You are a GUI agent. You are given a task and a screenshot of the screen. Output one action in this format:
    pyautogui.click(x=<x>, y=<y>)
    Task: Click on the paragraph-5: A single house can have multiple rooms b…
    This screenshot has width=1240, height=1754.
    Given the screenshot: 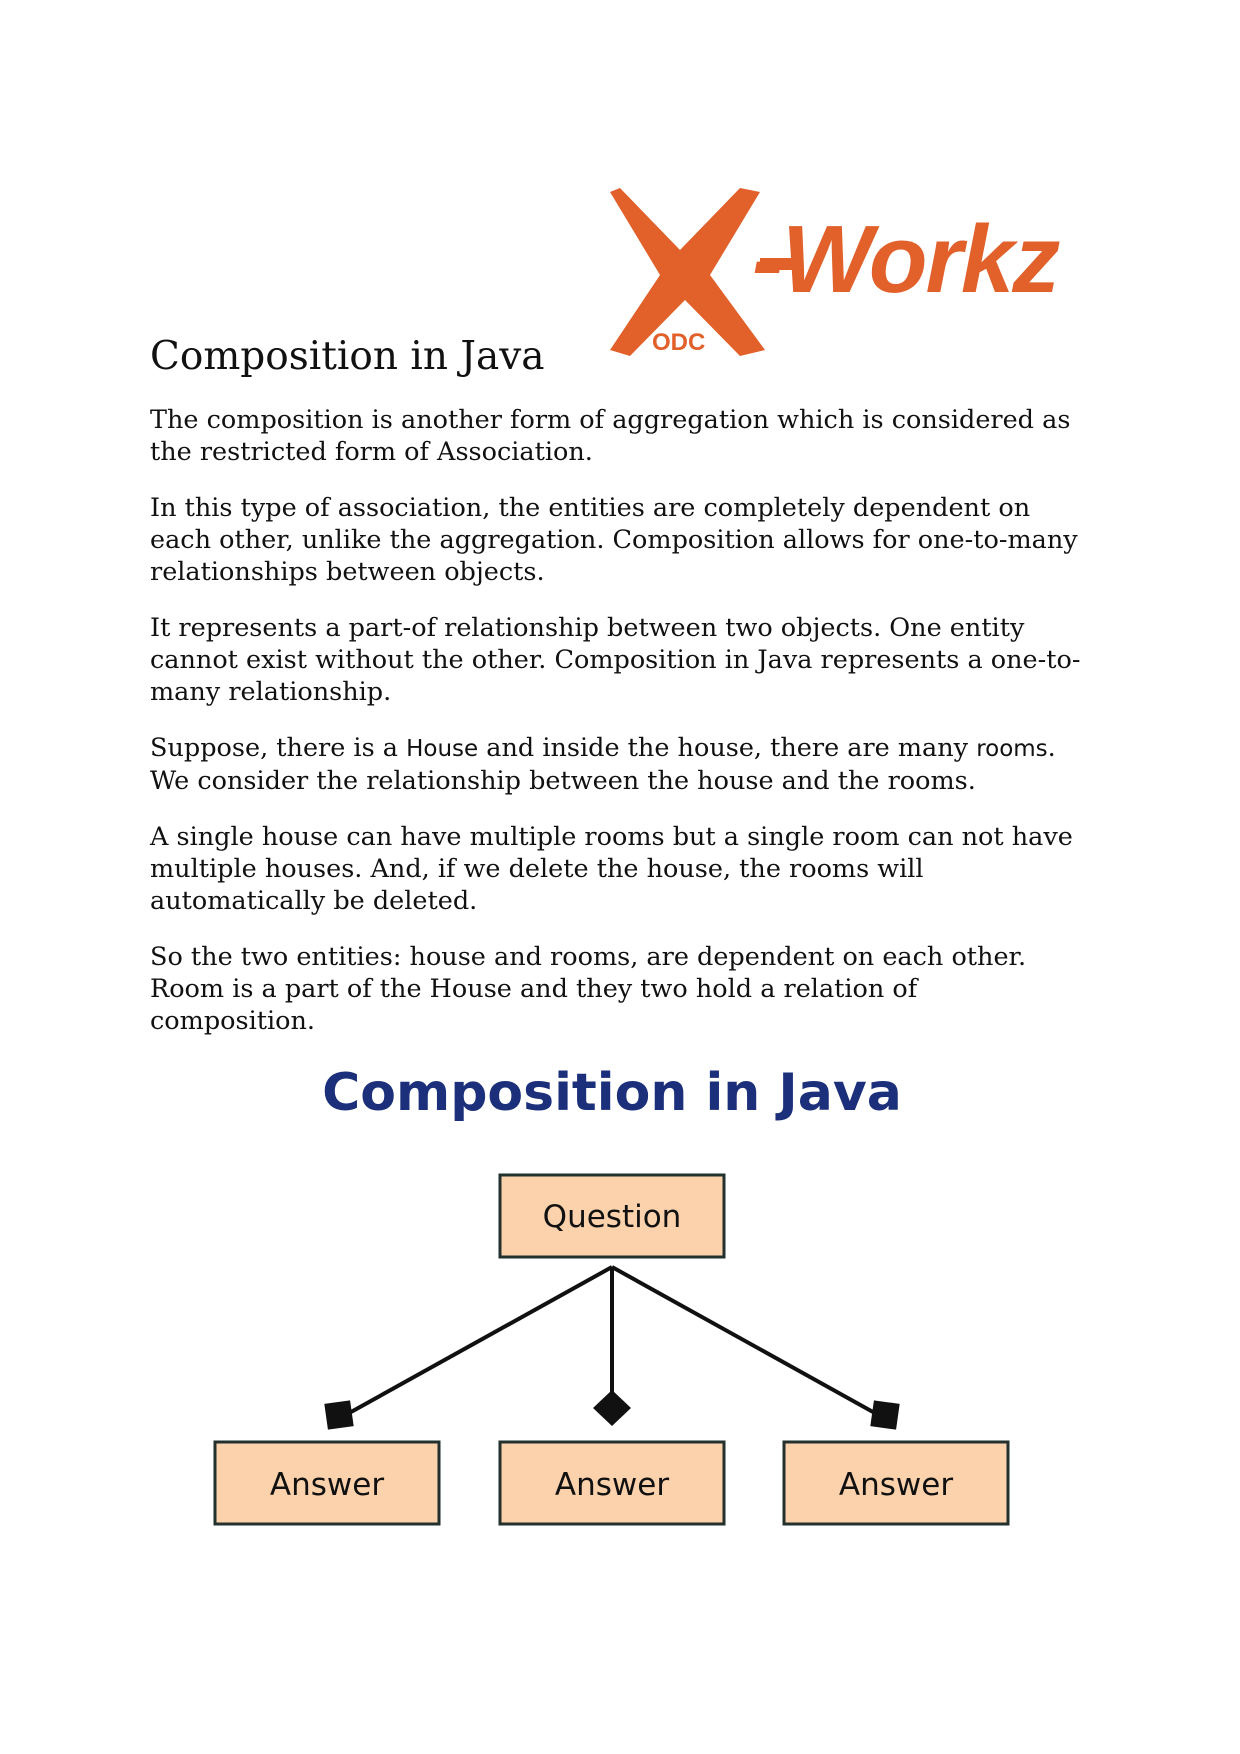 What is the action you would take?
    pyautogui.click(x=611, y=869)
    